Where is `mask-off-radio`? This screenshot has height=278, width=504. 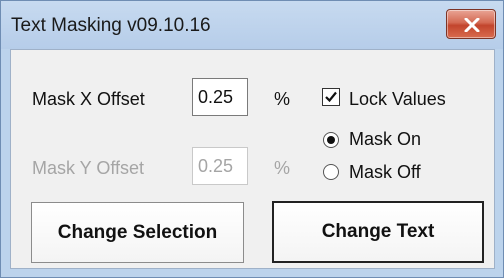
mask-off-radio is located at coordinates (331, 172).